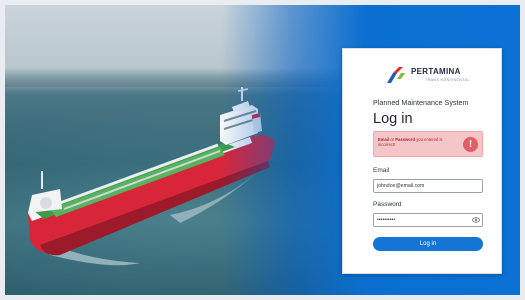  Describe the element at coordinates (428, 244) in the screenshot. I see `login-button: Log in` at that location.